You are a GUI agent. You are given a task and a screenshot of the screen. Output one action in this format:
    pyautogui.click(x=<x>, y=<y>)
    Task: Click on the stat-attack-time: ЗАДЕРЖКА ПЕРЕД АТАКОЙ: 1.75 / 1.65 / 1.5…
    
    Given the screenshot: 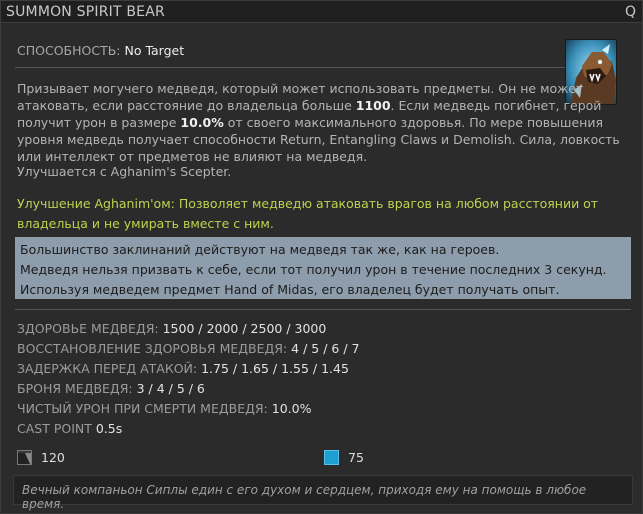 What is the action you would take?
    pyautogui.click(x=323, y=369)
    